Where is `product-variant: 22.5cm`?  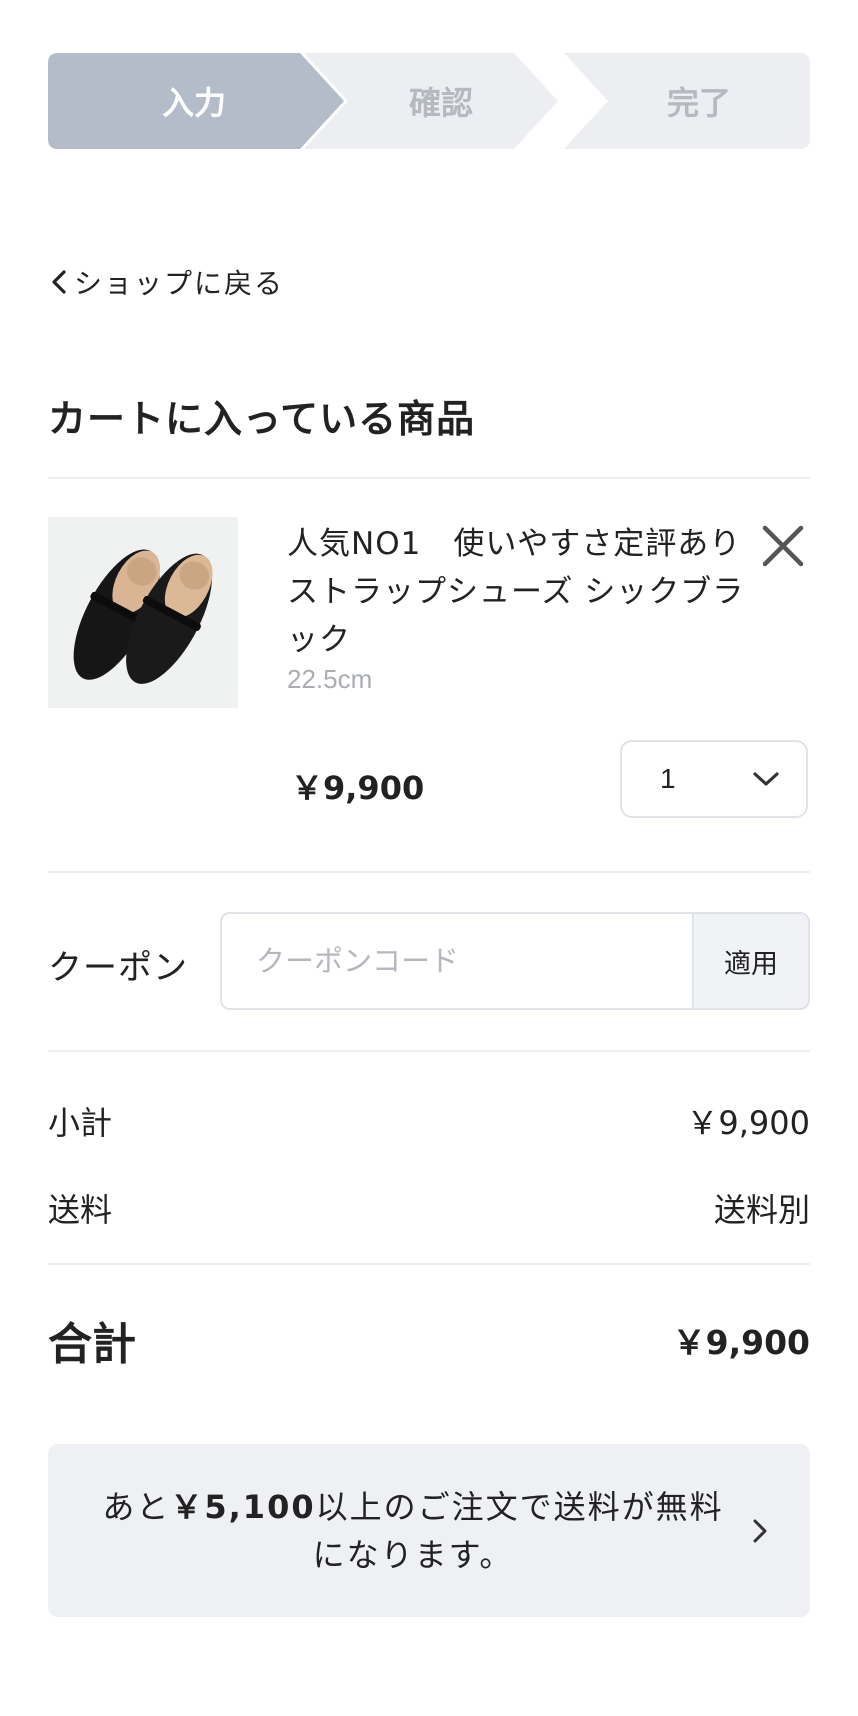 product-variant: 22.5cm is located at coordinates (330, 679).